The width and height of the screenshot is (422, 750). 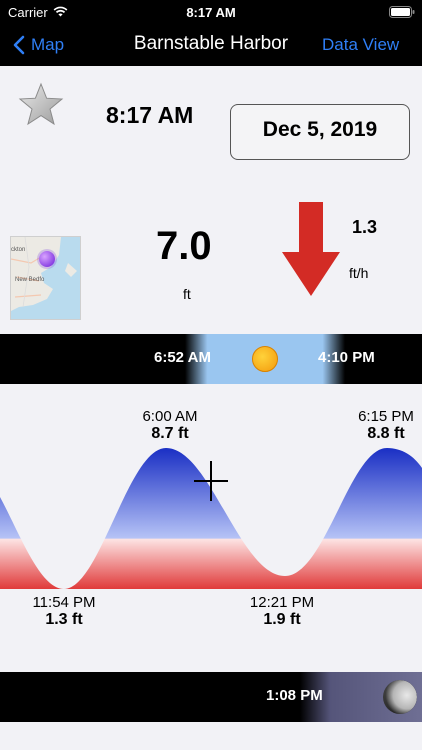 I want to click on low-tide-label: 12:21 PM 1.9 ft, so click(x=282, y=611).